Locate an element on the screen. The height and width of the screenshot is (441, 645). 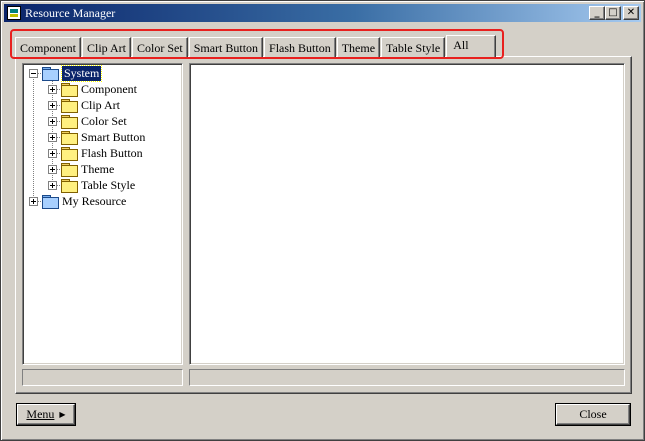
tab-label: Color Set is located at coordinates (160, 47).